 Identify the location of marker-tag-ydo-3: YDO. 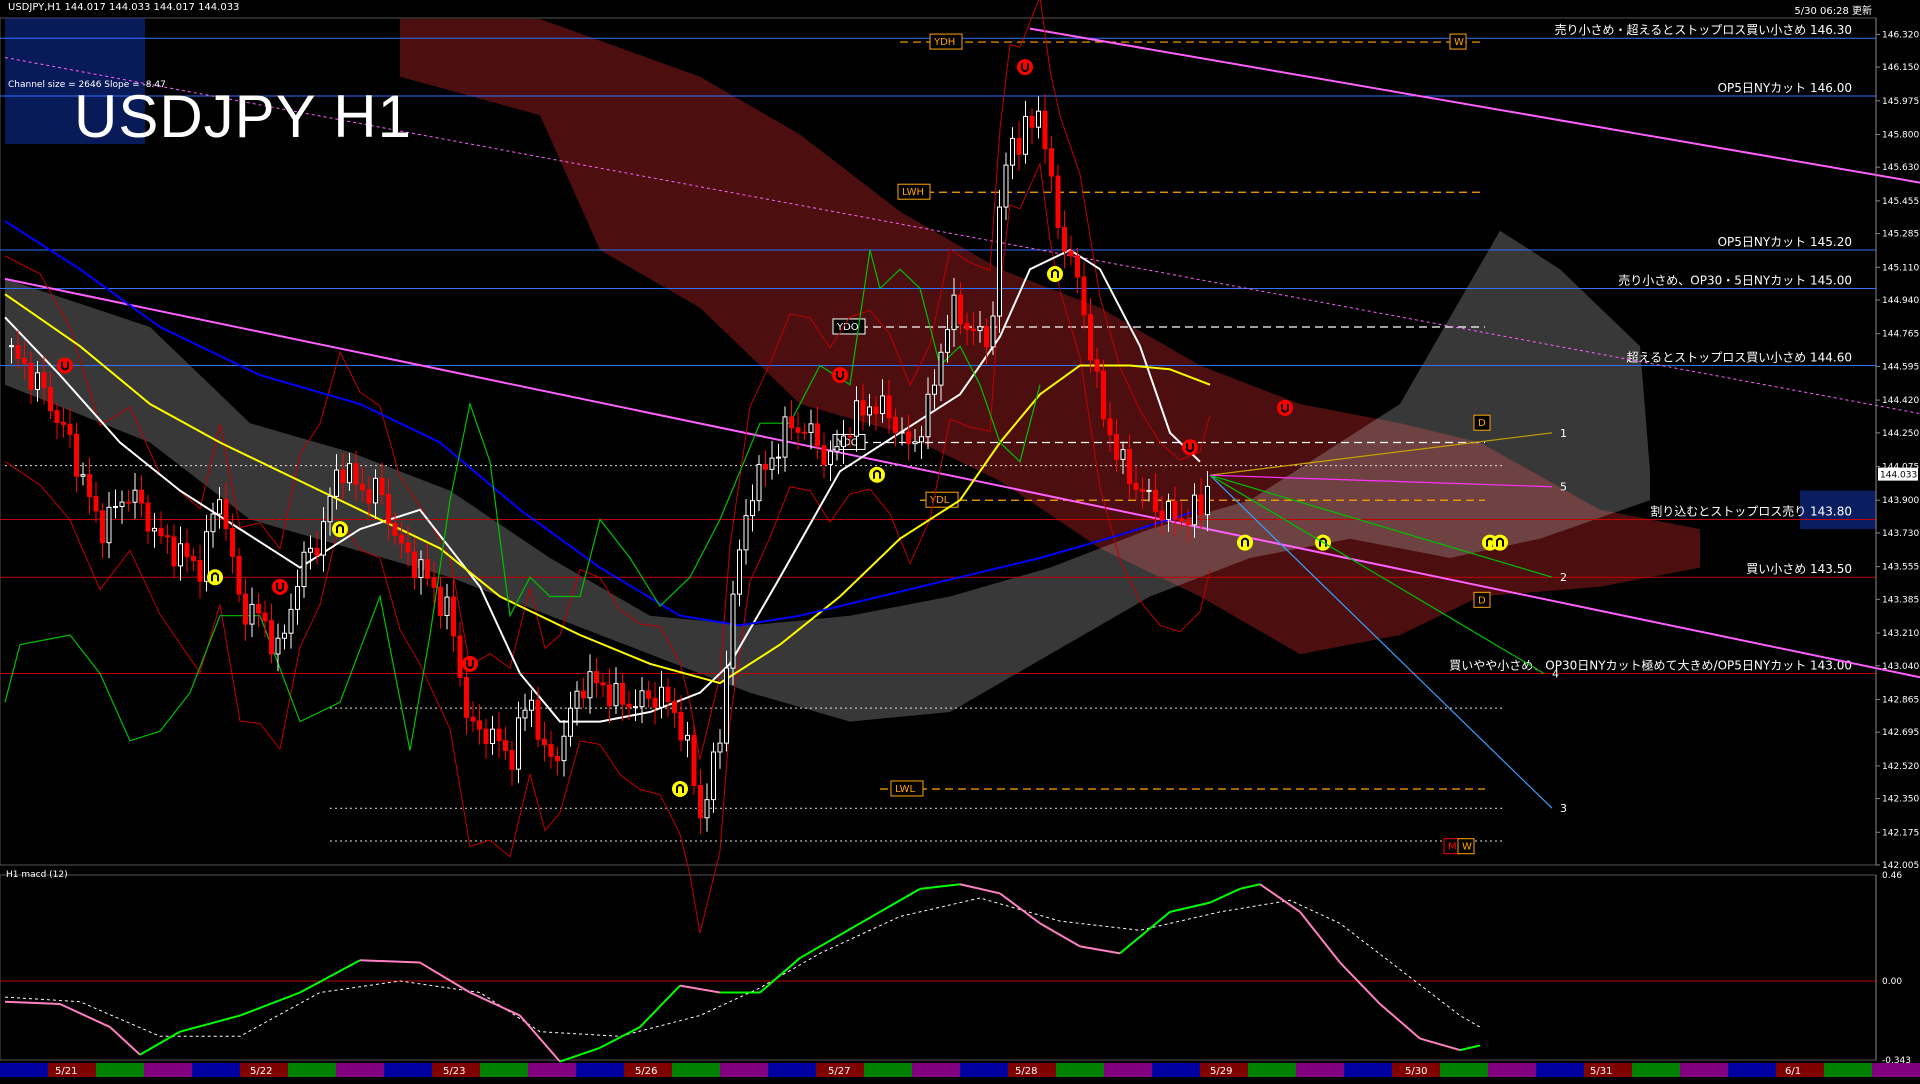
(847, 327).